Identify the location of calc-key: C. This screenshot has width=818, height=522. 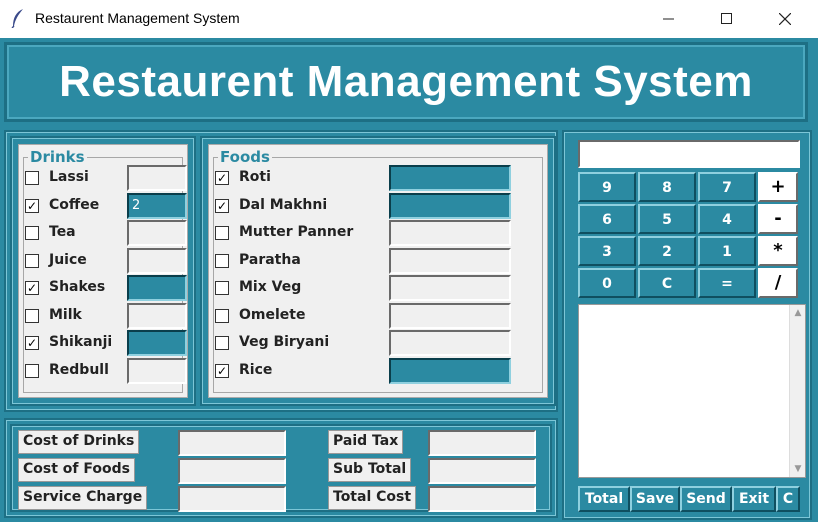
(667, 283).